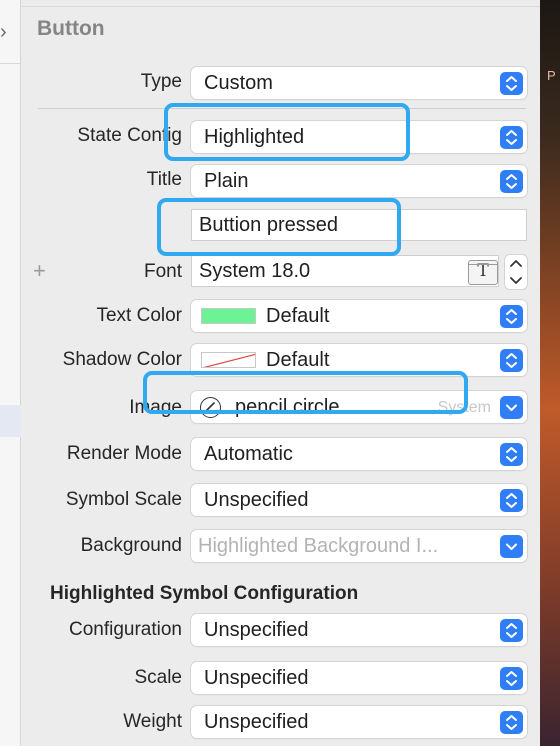 The image size is (560, 746). Describe the element at coordinates (281, 6) in the screenshot. I see `panel-top-divider` at that location.